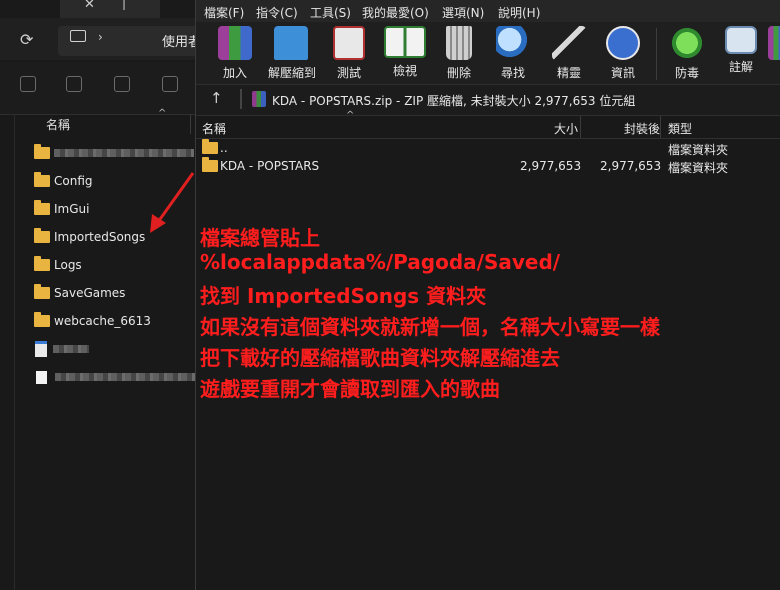 The image size is (780, 590). I want to click on annotation-line-4: 如果沒有這個資料夾就新增一個，名稱大小寫要一樣, so click(430, 327).